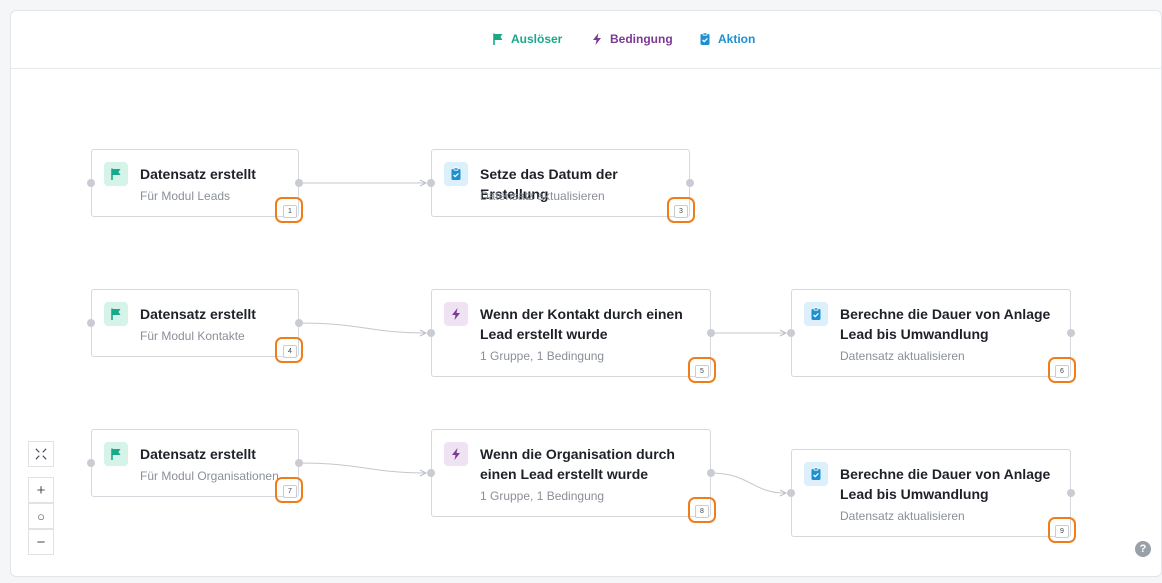 Image resolution: width=1162 pixels, height=583 pixels. What do you see at coordinates (41, 542) in the screenshot?
I see `zoom-out-button: −` at bounding box center [41, 542].